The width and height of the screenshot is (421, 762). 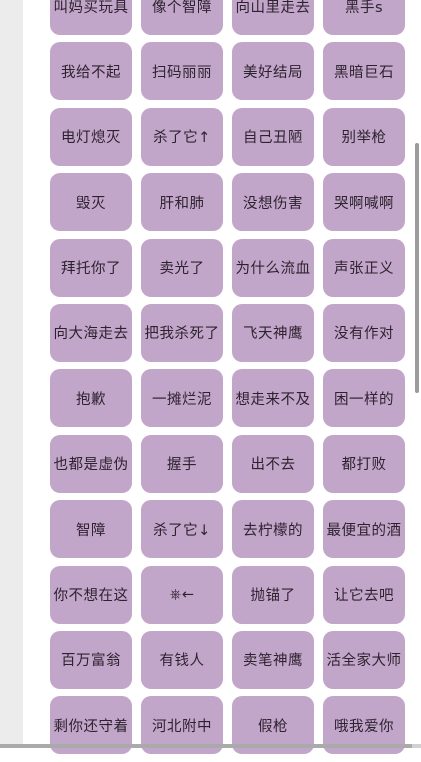 What do you see at coordinates (364, 267) in the screenshot?
I see `sound-button: 声张正义` at bounding box center [364, 267].